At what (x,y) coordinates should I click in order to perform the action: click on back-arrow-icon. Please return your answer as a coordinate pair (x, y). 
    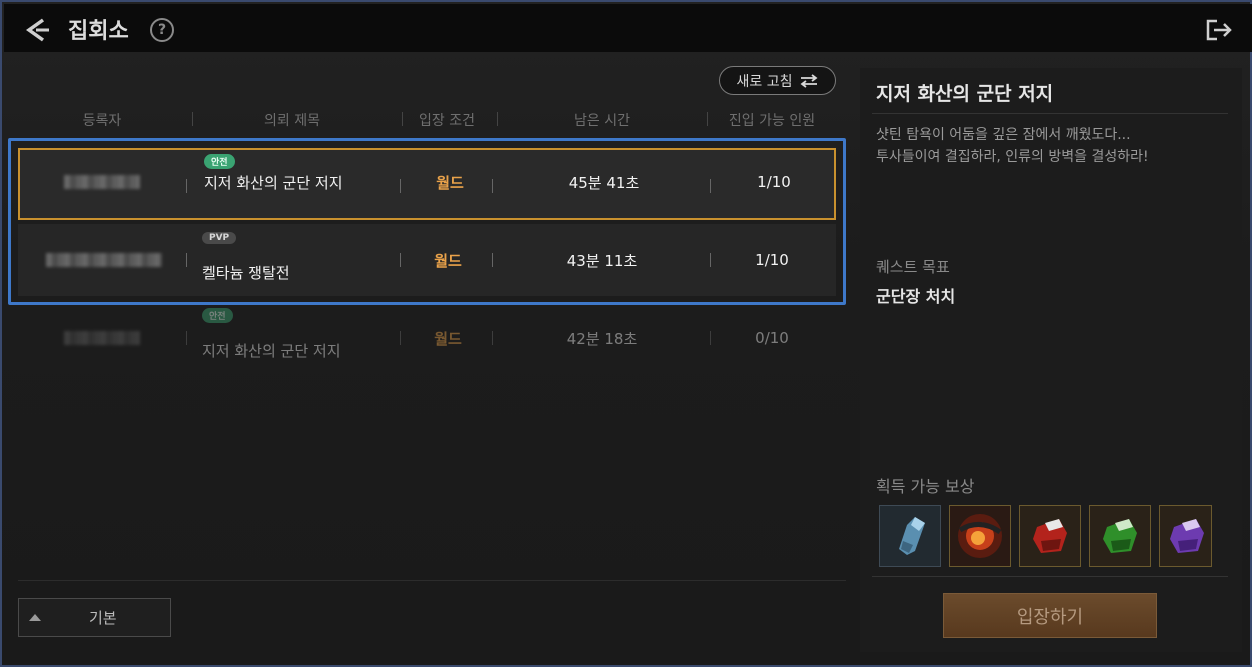
    Looking at the image, I should click on (37, 30).